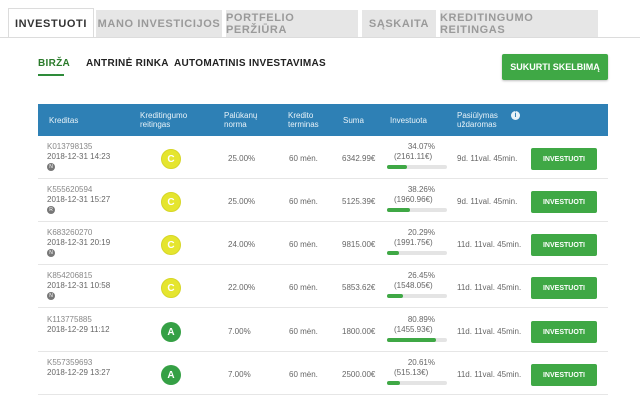  Describe the element at coordinates (413, 329) in the screenshot. I see `invested-amount: (1455.93€)` at that location.